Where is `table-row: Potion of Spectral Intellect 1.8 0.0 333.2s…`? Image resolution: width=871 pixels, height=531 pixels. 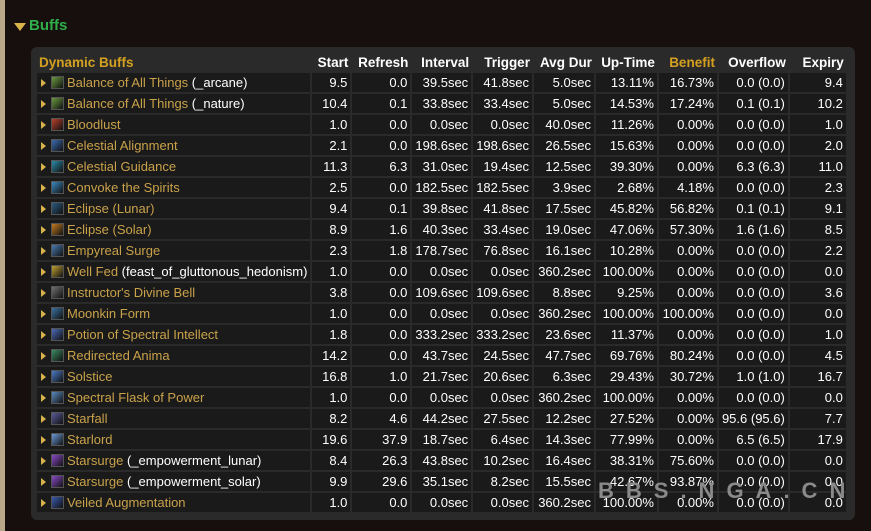 table-row: Potion of Spectral Intellect 1.8 0.0 333.2s… is located at coordinates (441, 335).